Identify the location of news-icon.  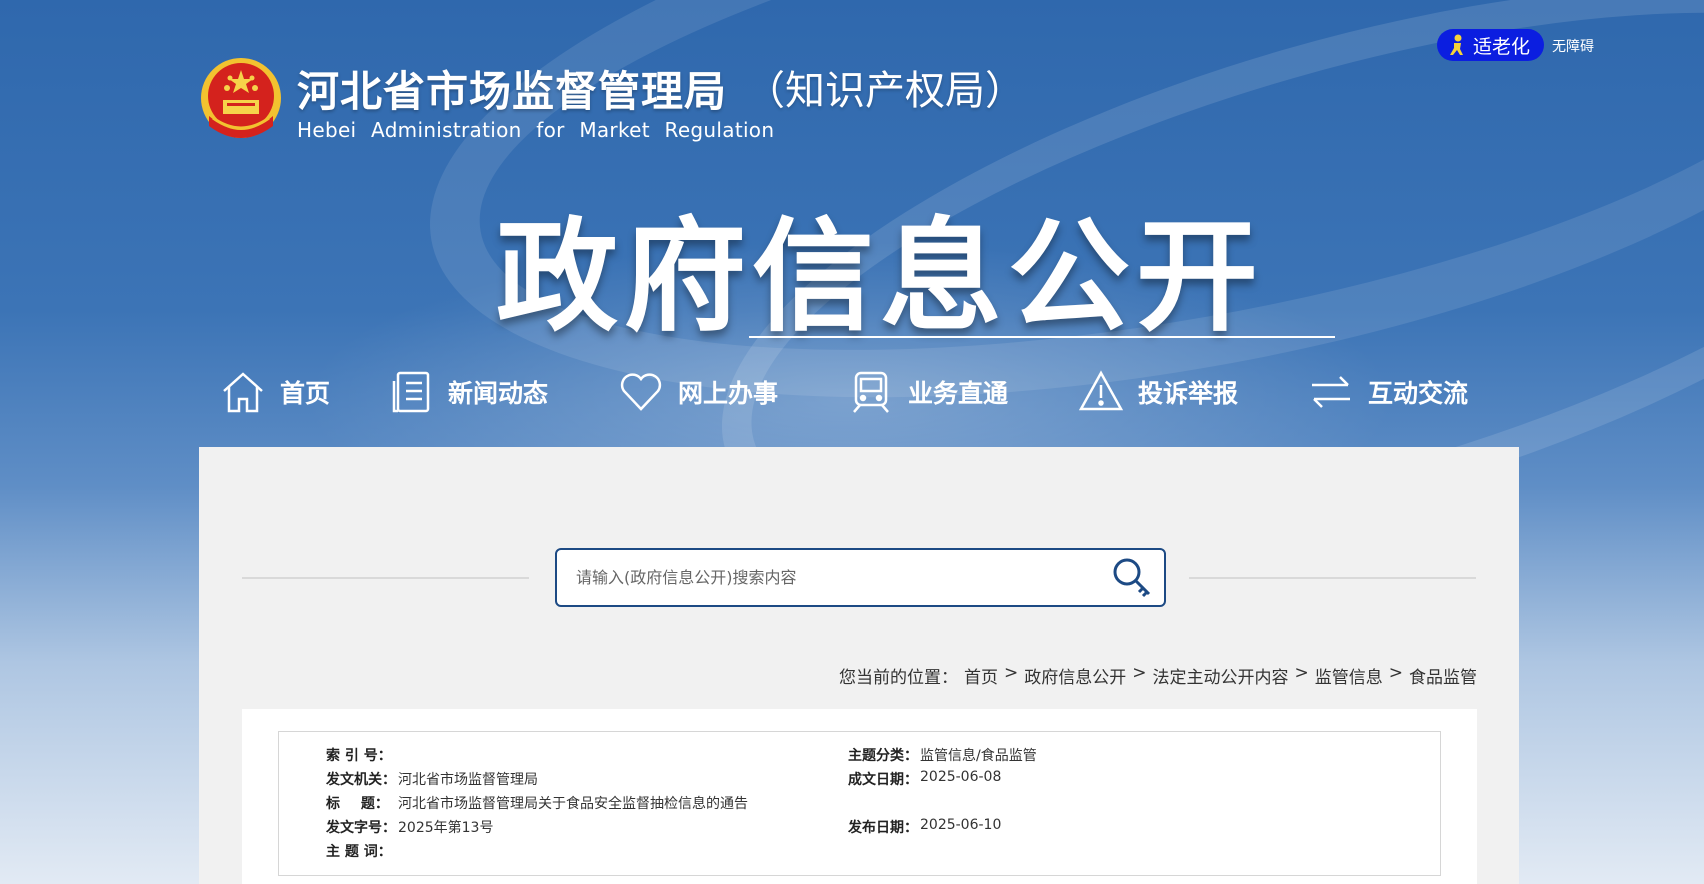
(411, 392).